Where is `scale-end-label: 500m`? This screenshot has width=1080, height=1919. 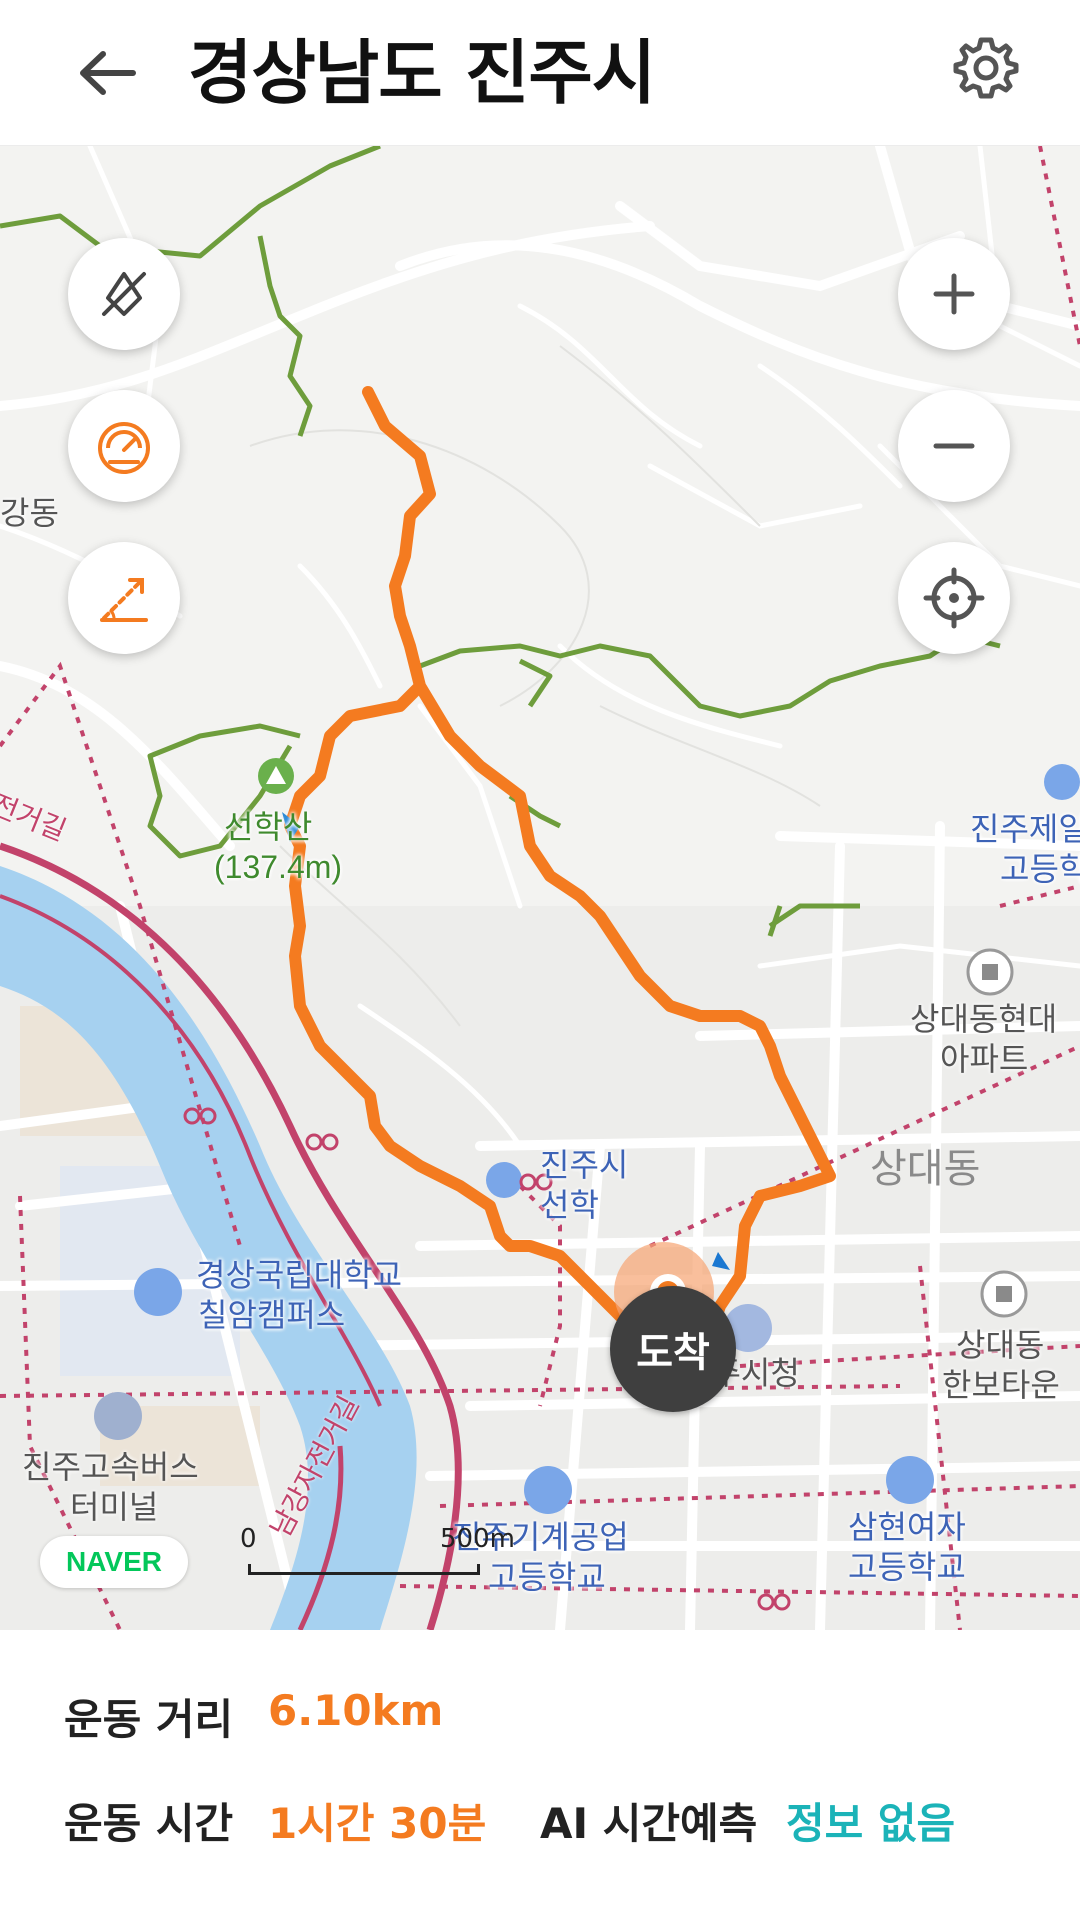
scale-end-label: 500m is located at coordinates (477, 1539).